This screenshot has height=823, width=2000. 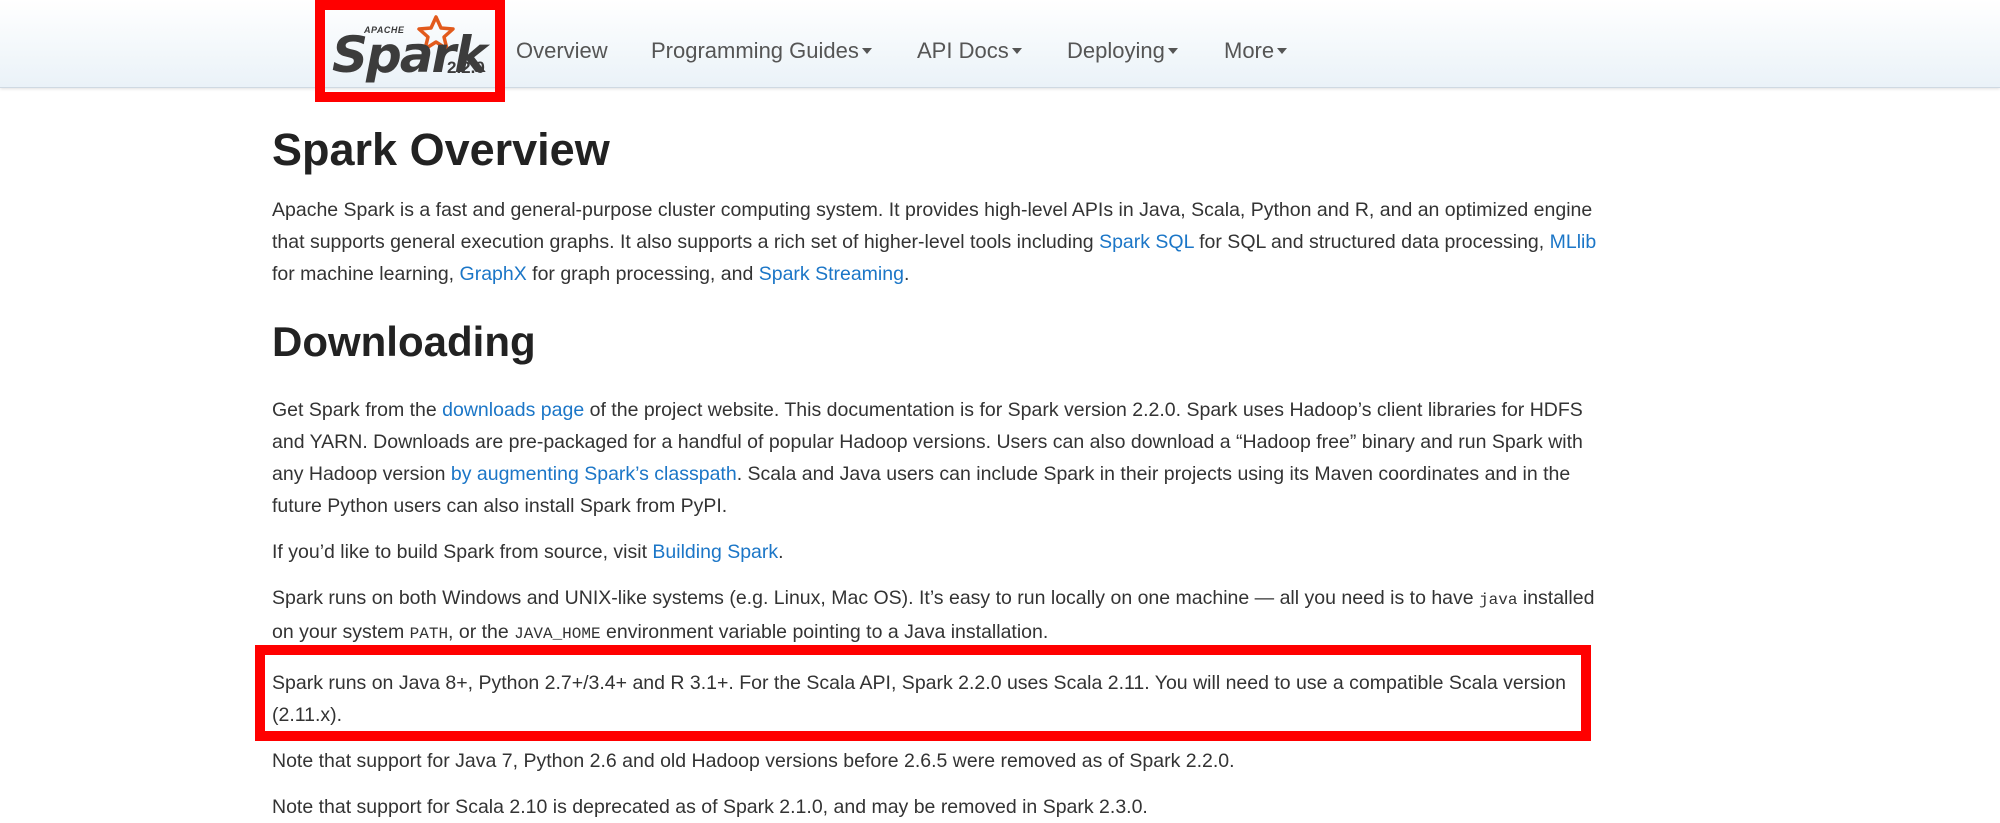 I want to click on spark-streaming-link: Spark Streaming, so click(x=831, y=274).